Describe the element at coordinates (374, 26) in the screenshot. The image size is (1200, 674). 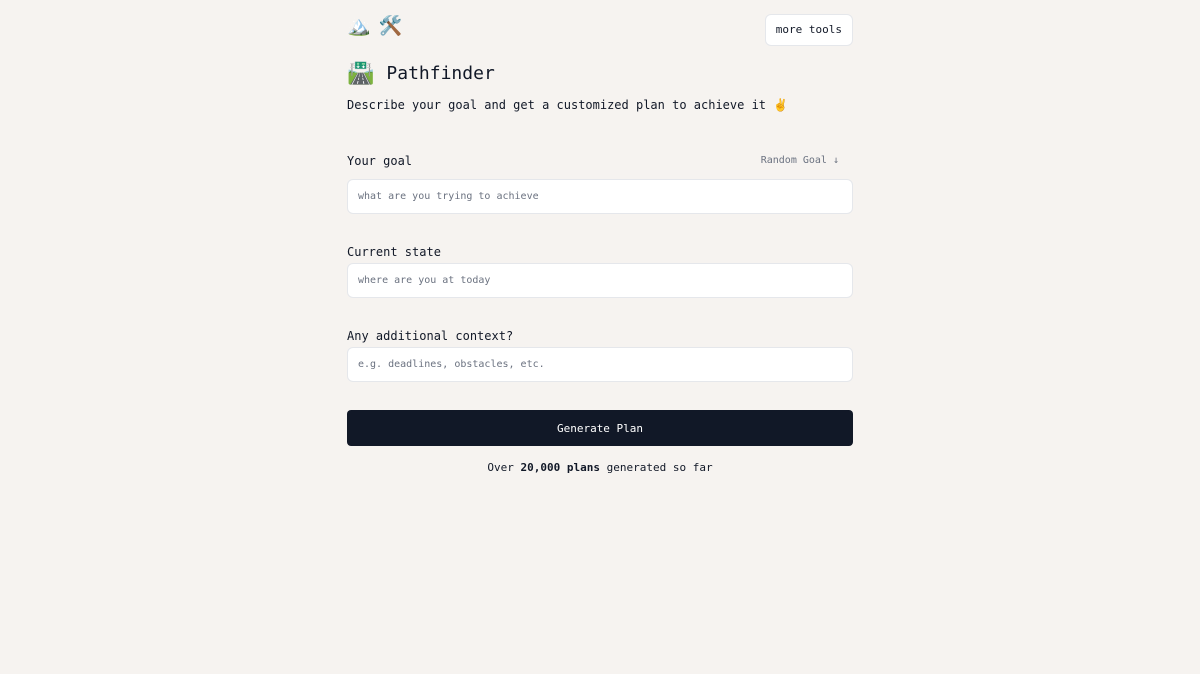
I see `logo: 🏔️ 🛠️` at that location.